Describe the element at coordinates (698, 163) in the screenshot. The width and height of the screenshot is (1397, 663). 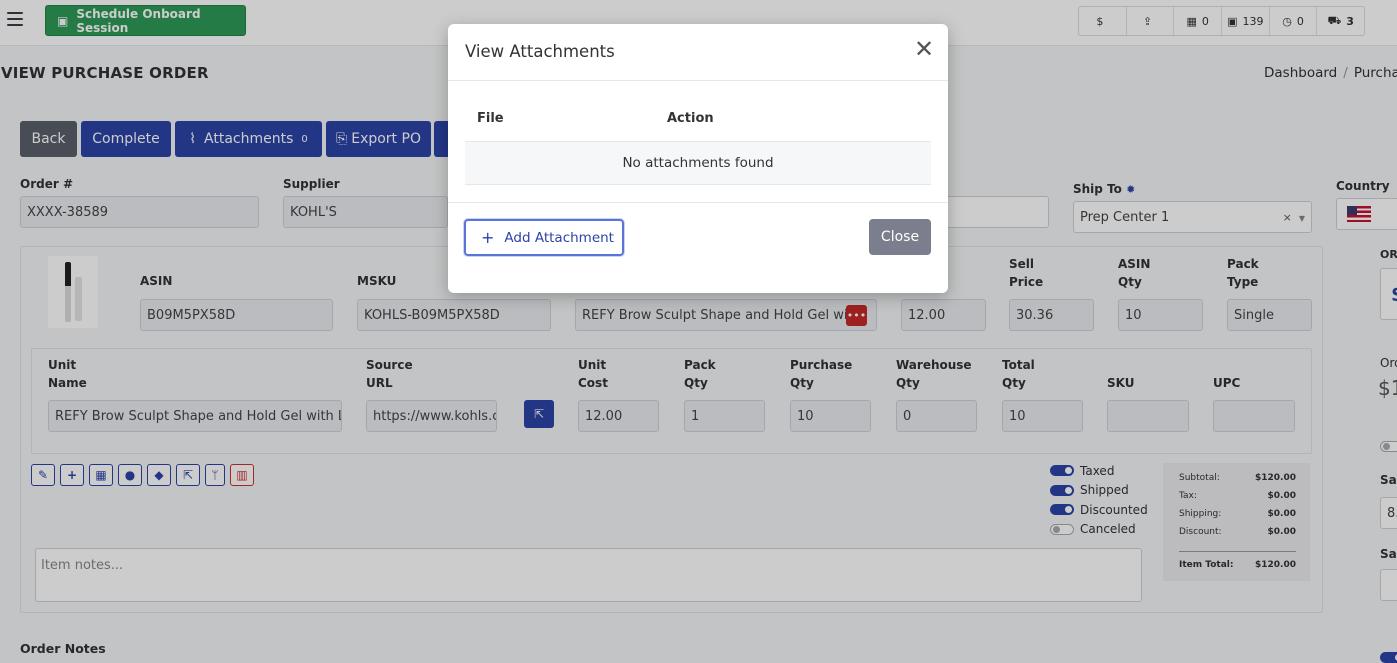
I see `empty-attachments-row: No attachments found` at that location.